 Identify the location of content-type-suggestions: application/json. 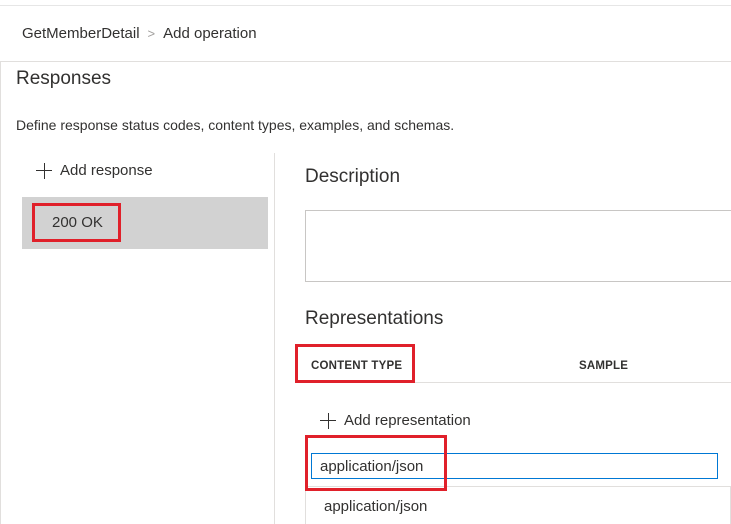
(518, 505).